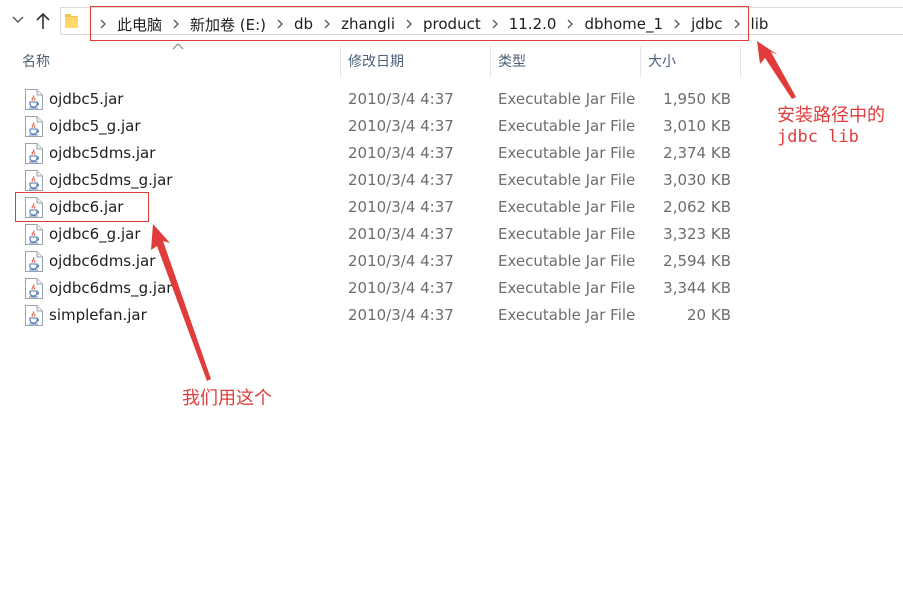 The image size is (903, 597). Describe the element at coordinates (111, 180) in the screenshot. I see `file-name: ojdbc5dms_g.jar` at that location.